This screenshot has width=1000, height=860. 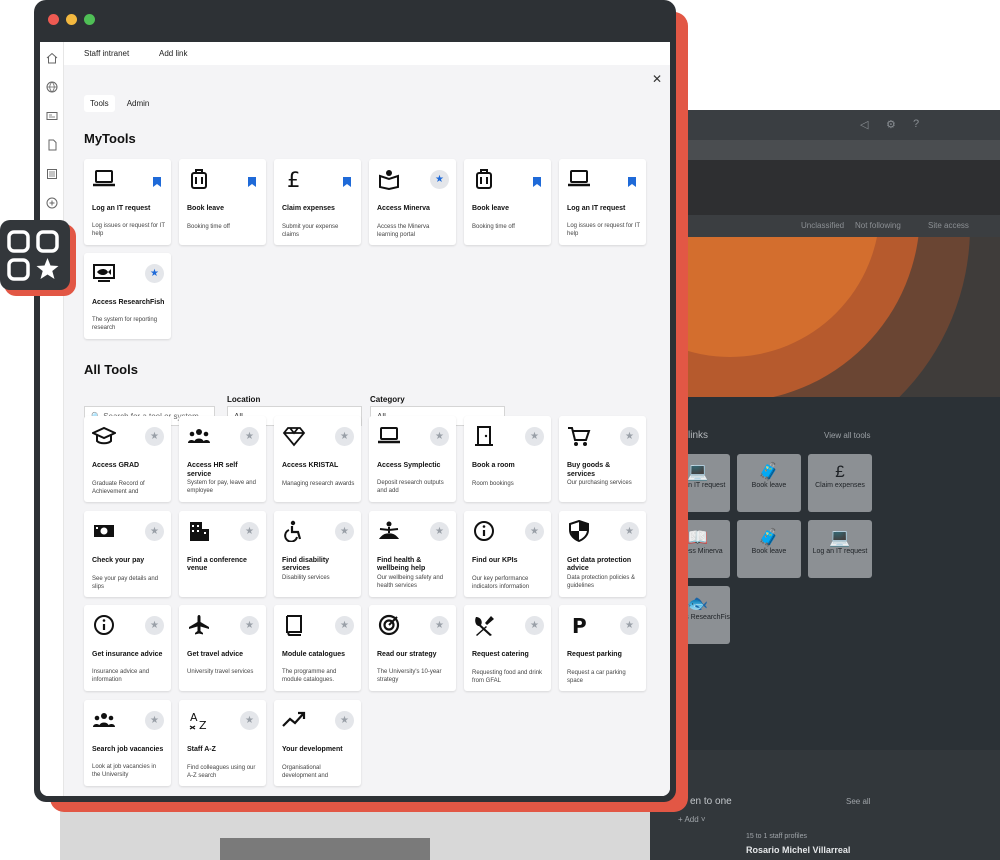 What do you see at coordinates (387, 399) in the screenshot?
I see `category-label: Category` at bounding box center [387, 399].